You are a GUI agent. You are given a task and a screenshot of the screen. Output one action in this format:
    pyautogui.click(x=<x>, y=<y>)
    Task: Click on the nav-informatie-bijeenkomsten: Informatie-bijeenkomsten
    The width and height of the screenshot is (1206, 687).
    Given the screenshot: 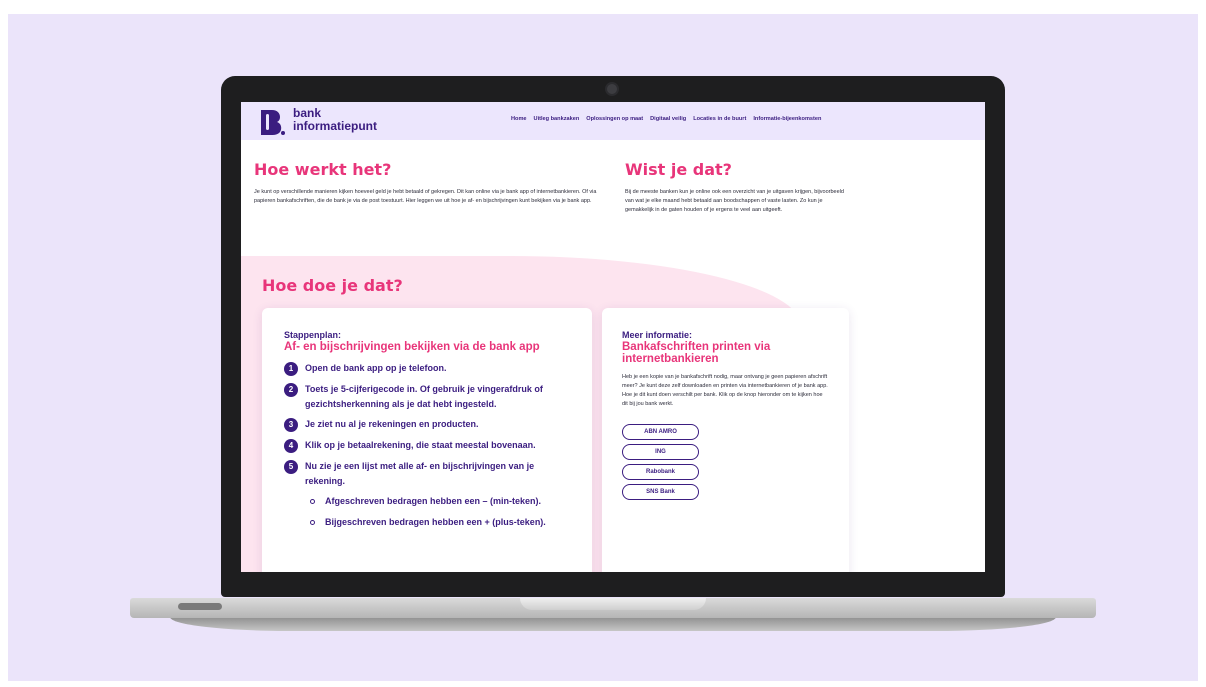 What is the action you would take?
    pyautogui.click(x=787, y=119)
    